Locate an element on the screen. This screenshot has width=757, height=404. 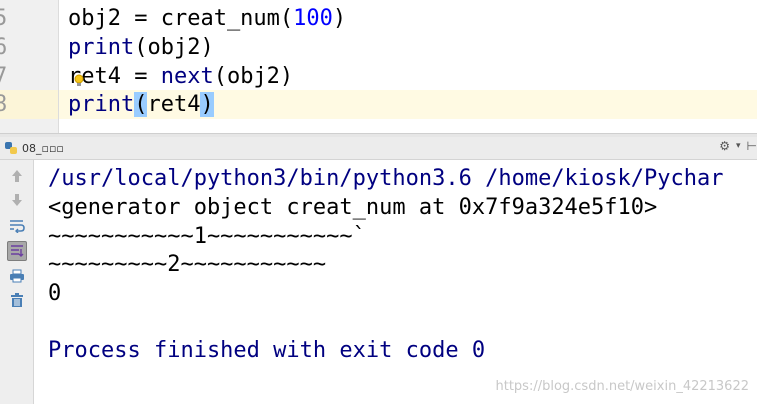
scroll-up-button is located at coordinates (17, 176).